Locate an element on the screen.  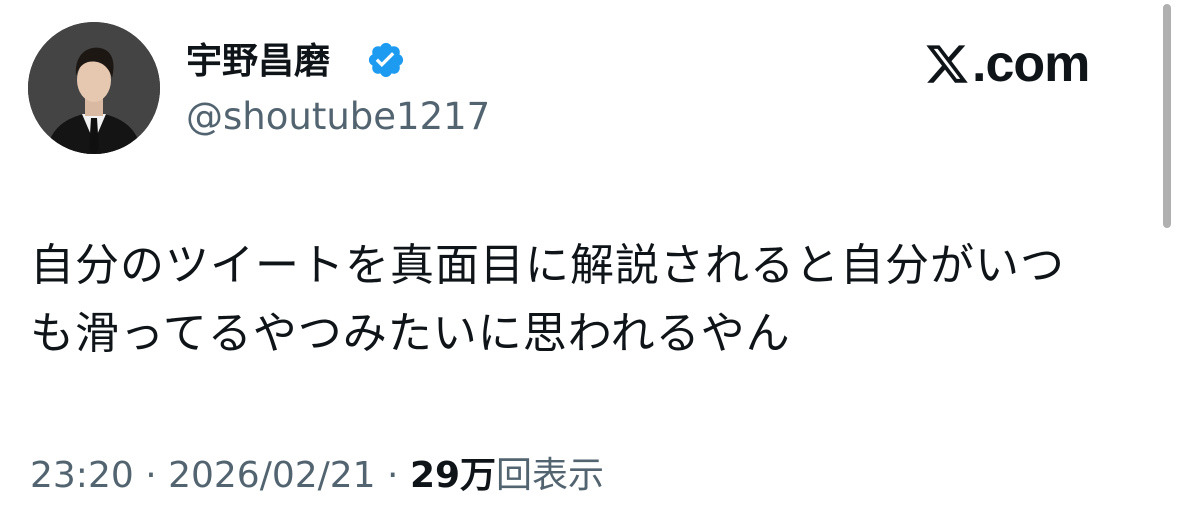
profile-photo-icon is located at coordinates (94, 88).